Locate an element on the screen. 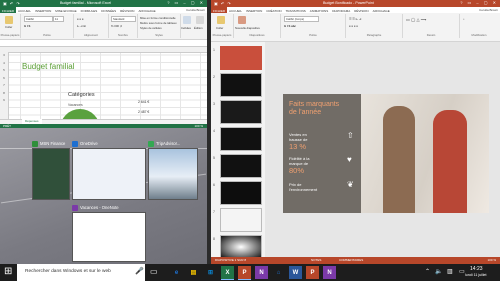 This screenshot has width=500, height=281. windows-start-icon: ⊞ is located at coordinates (8, 272).